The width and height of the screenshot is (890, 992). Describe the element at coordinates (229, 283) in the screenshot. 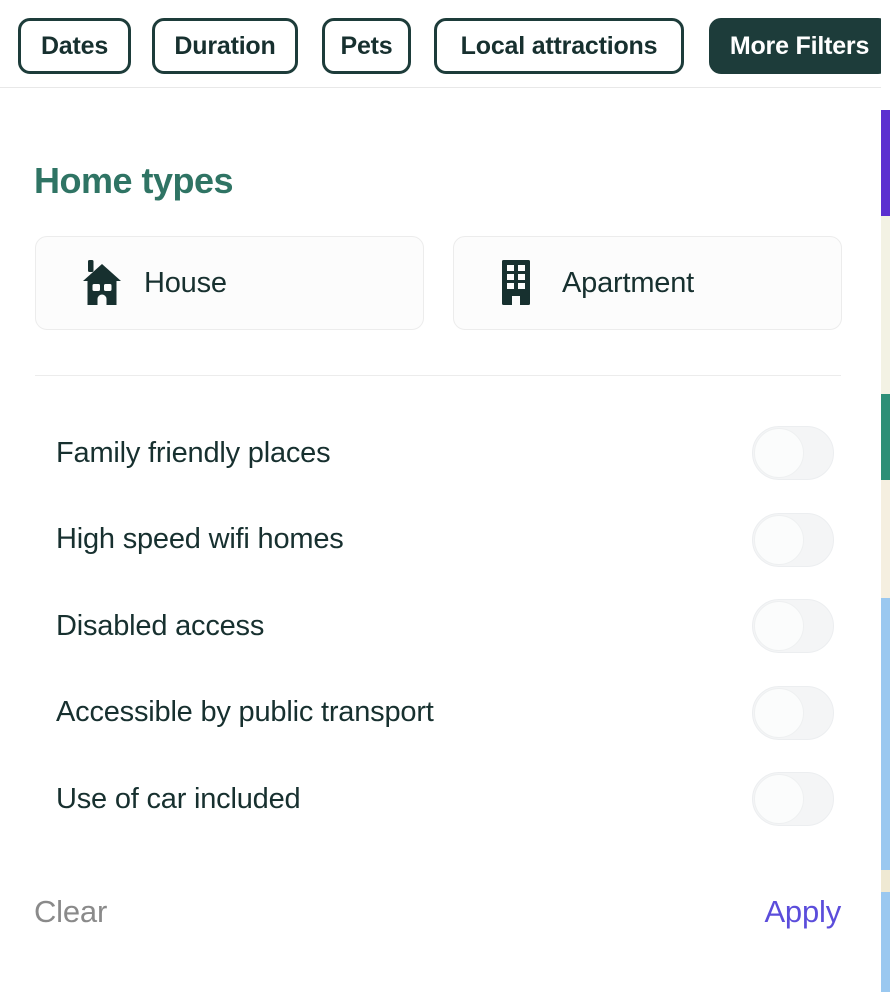

I see `home-type-card-house: House` at that location.